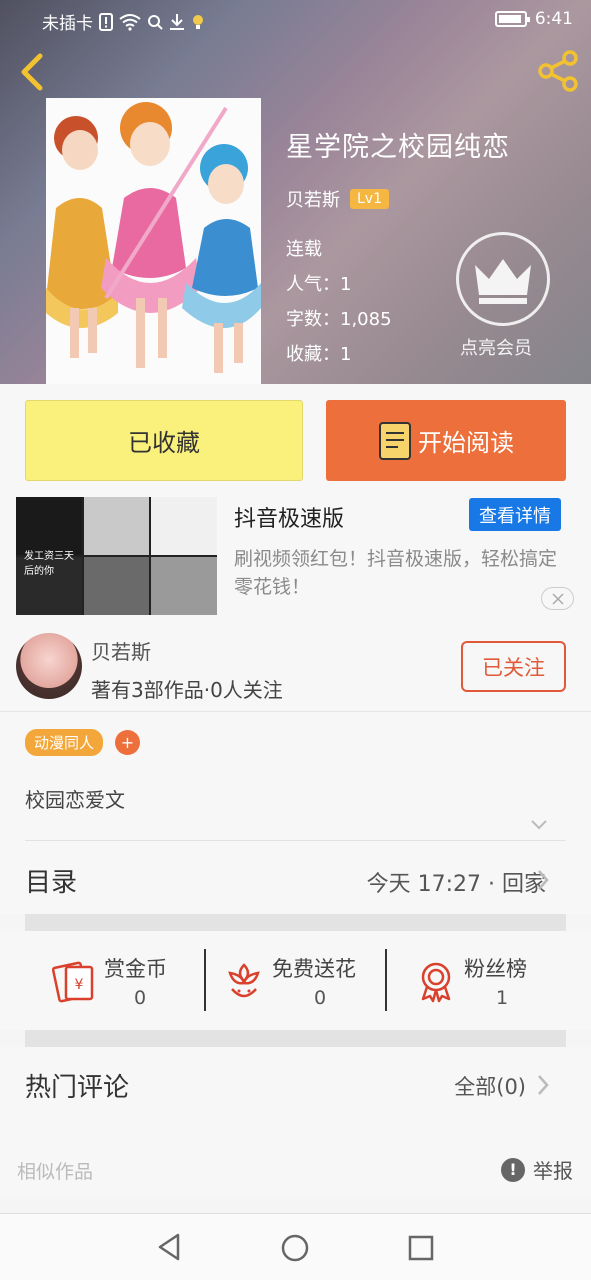 This screenshot has height=1280, width=591. I want to click on book-title: 星学院之校园纯恋, so click(398, 147).